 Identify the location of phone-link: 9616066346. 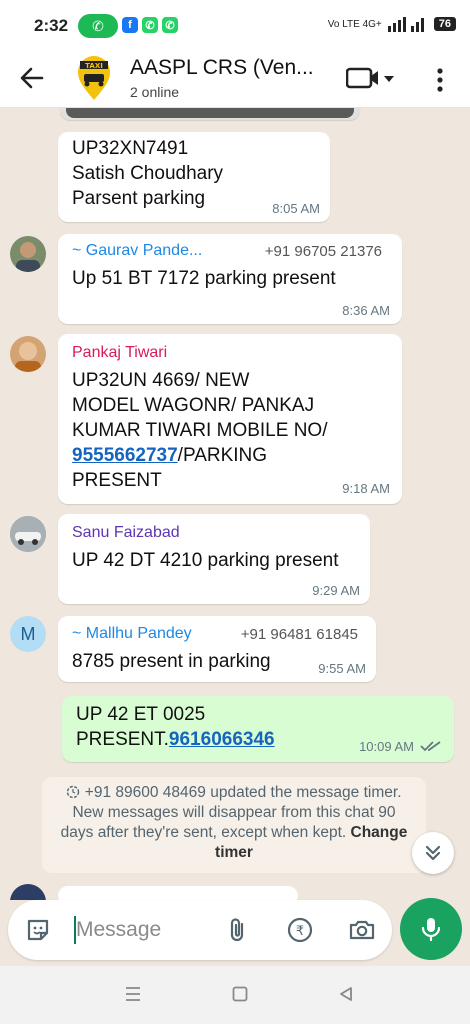
(222, 739).